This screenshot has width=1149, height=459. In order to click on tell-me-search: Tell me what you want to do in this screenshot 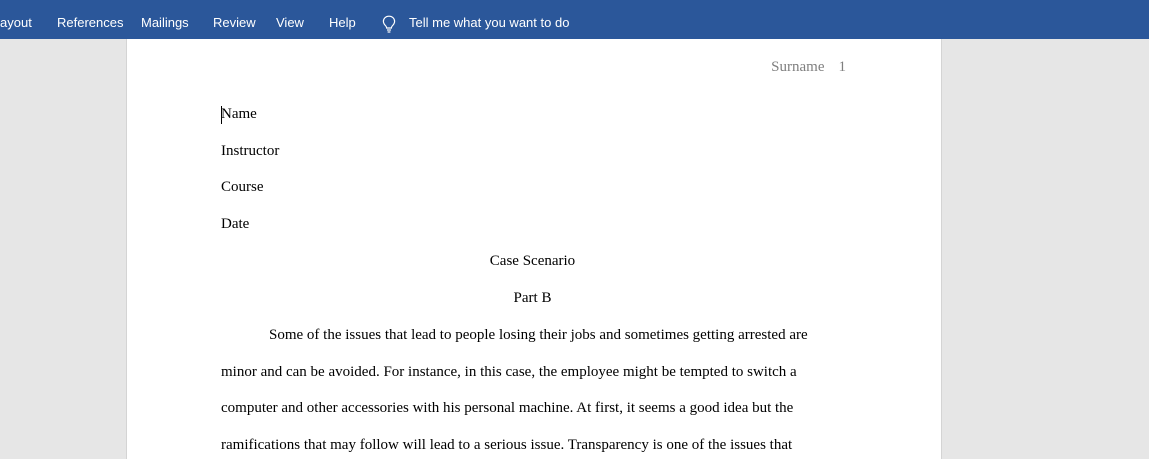, I will do `click(481, 19)`.